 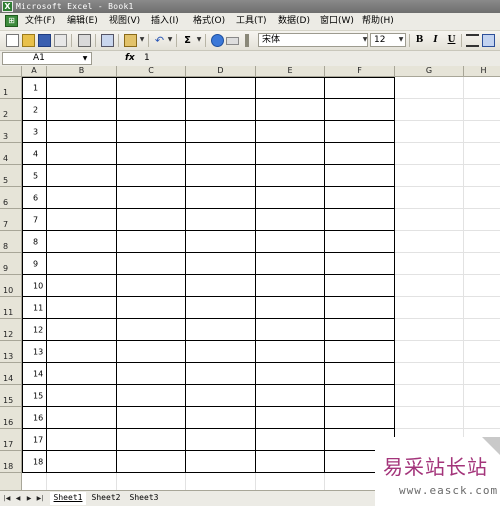 What do you see at coordinates (151, 176) in the screenshot?
I see `cell-c5` at bounding box center [151, 176].